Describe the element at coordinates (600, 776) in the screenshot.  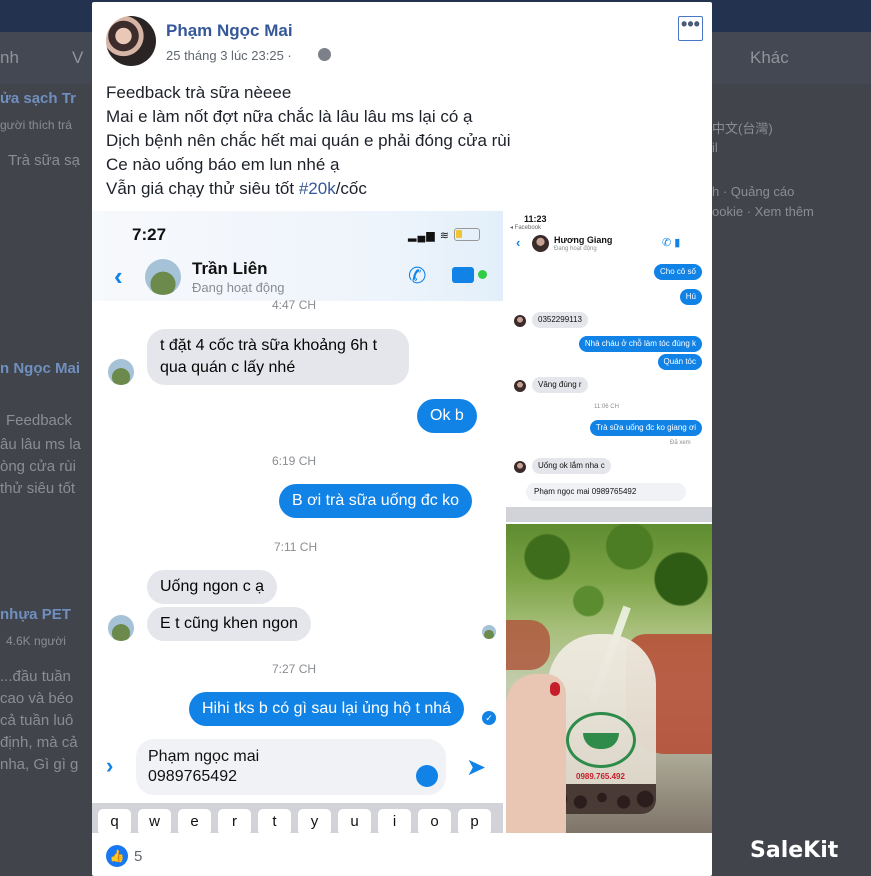
I see `cup-phone-text: 0989.765.492` at that location.